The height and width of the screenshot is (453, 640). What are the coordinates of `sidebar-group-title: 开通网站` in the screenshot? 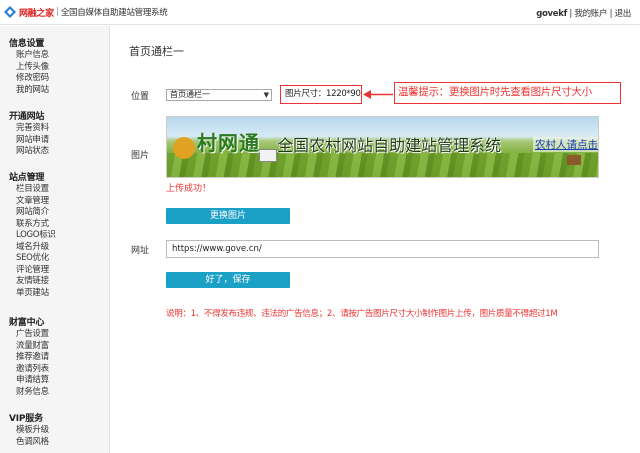 It's located at (27, 117).